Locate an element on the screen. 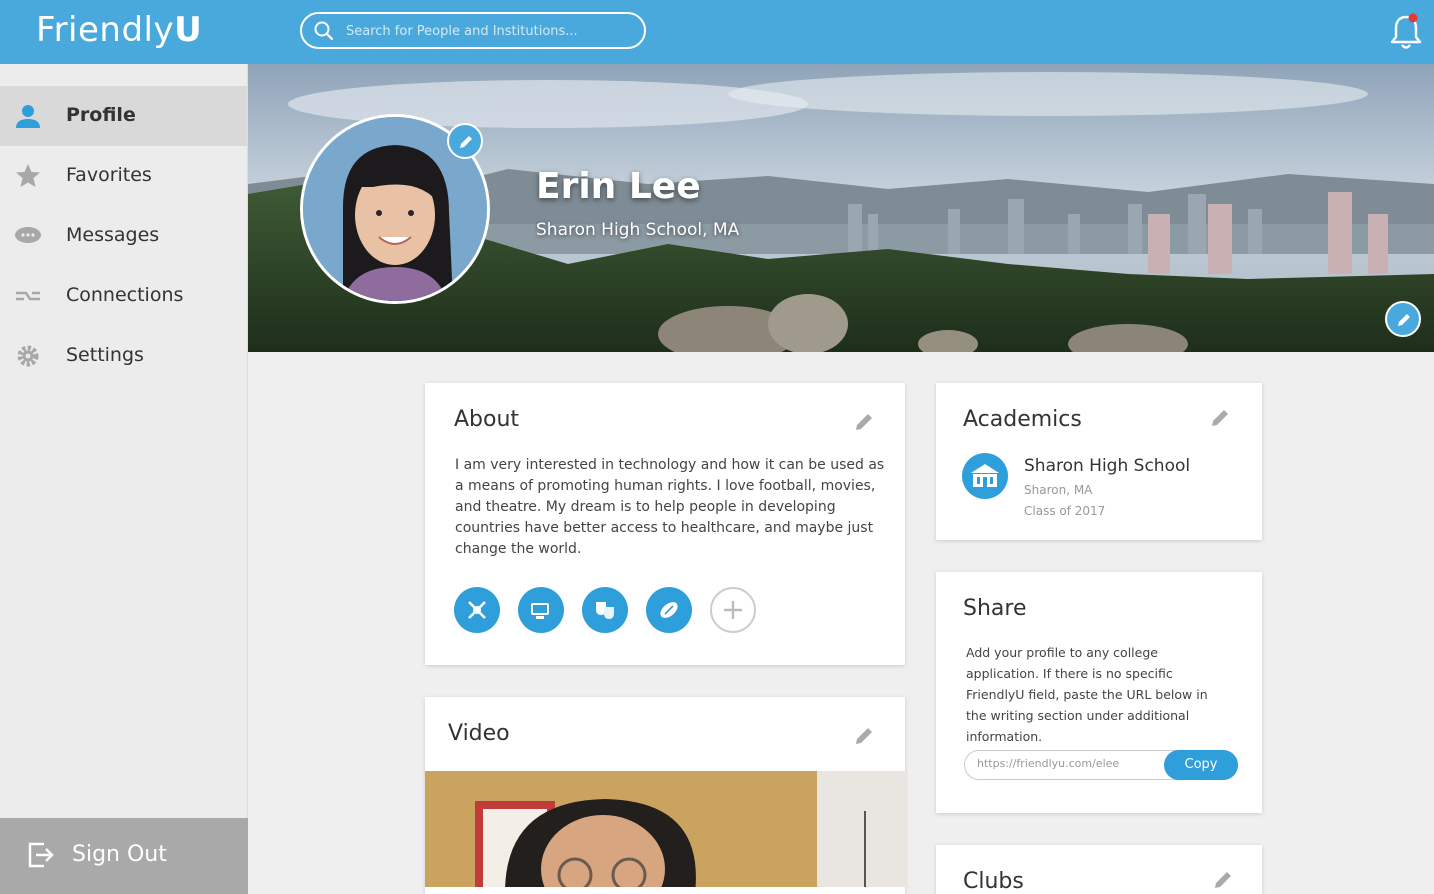  sidebar-item-label: Connections is located at coordinates (125, 295).